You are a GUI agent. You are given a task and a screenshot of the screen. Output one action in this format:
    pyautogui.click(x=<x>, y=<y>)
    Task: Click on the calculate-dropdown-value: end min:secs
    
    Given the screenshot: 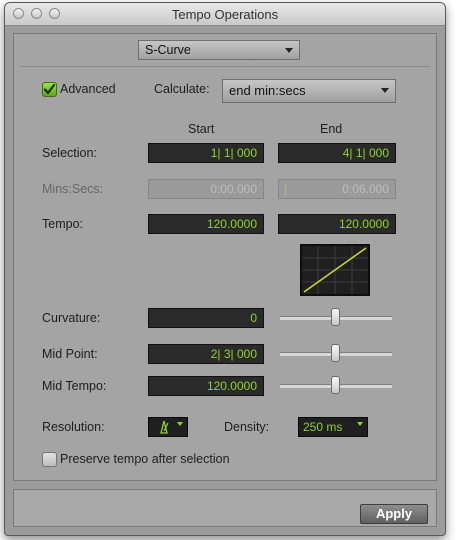 What is the action you would take?
    pyautogui.click(x=267, y=90)
    